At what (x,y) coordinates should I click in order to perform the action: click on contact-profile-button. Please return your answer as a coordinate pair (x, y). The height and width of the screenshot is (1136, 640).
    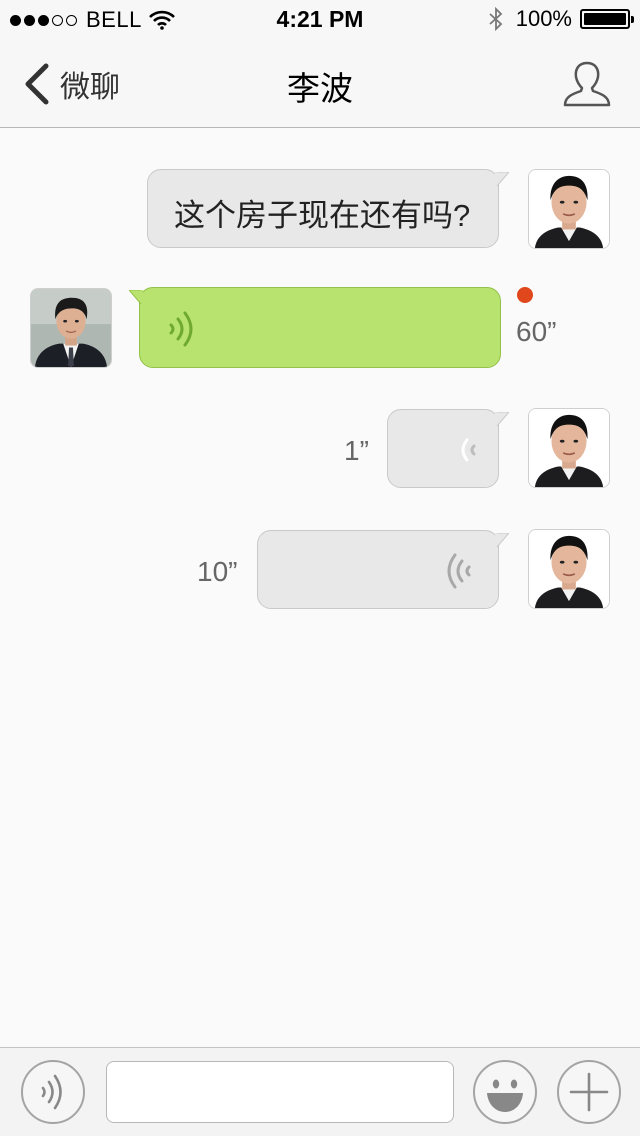
    Looking at the image, I should click on (587, 84).